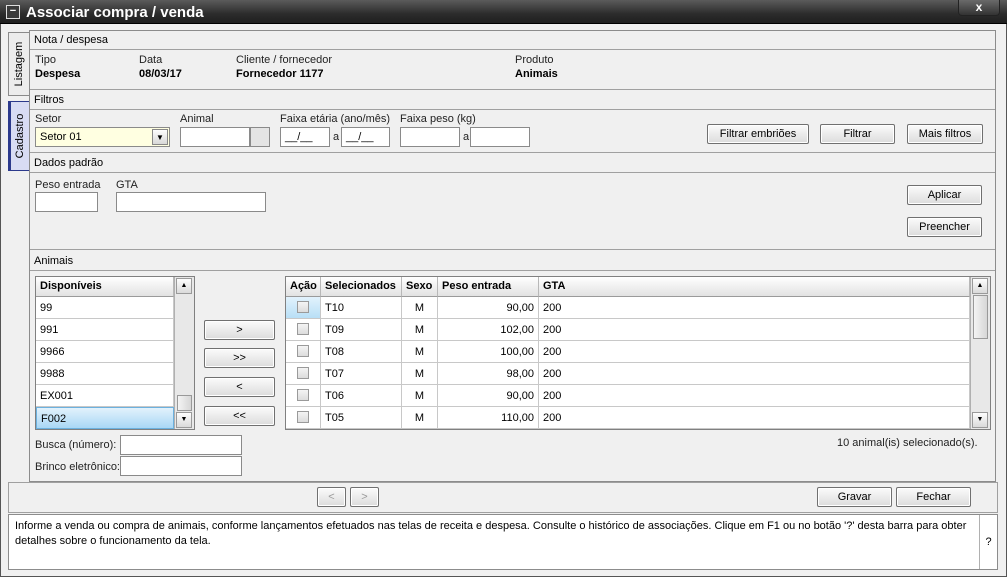 The width and height of the screenshot is (1007, 577). I want to click on aplicar-button: Aplicar, so click(944, 195).